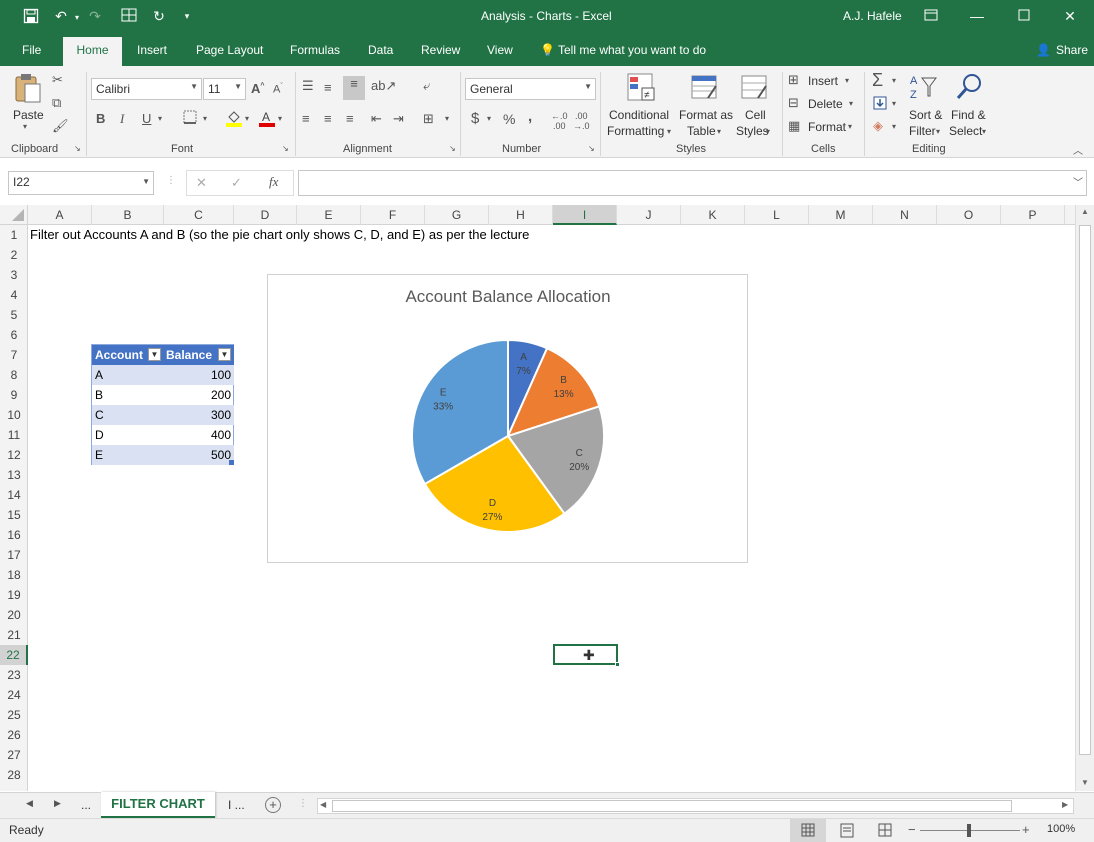  Describe the element at coordinates (398, 119) in the screenshot. I see `increase-indent-icon: ⇥` at that location.